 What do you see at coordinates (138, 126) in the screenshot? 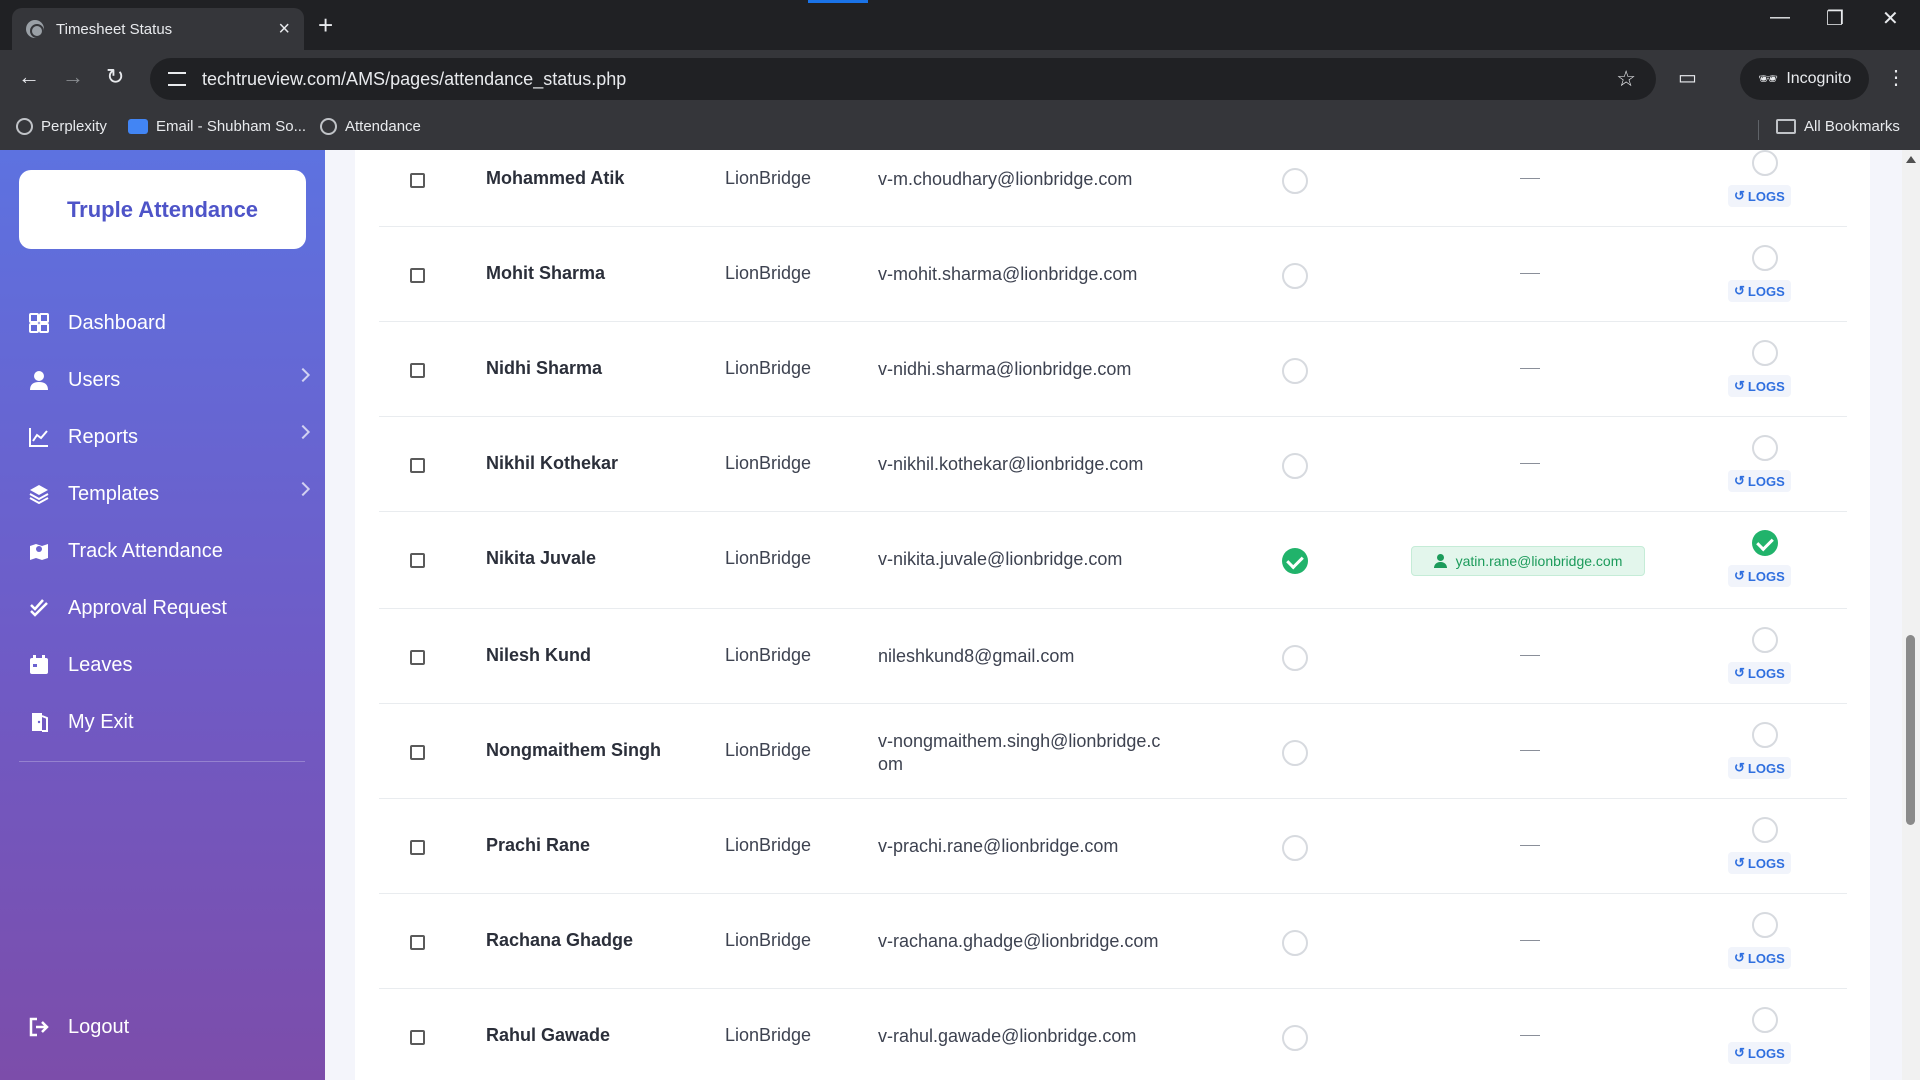
I see `mail-icon` at bounding box center [138, 126].